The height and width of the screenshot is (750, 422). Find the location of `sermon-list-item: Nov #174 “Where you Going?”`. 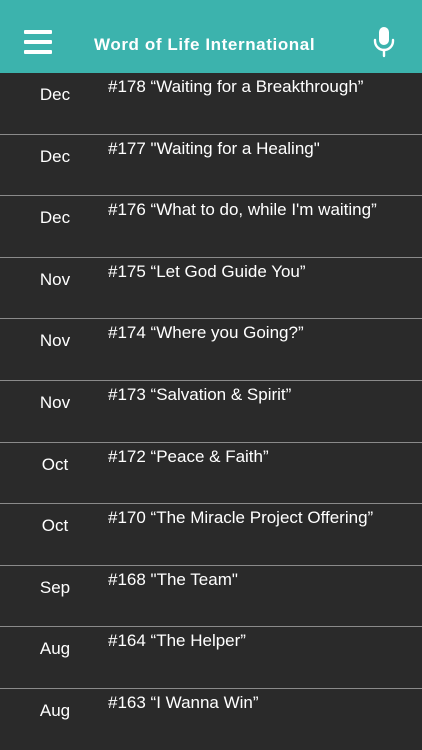

sermon-list-item: Nov #174 “Where you Going?” is located at coordinates (211, 350).